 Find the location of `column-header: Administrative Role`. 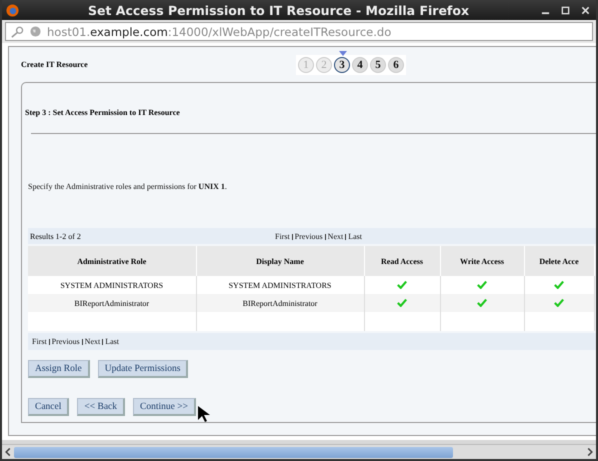

column-header: Administrative Role is located at coordinates (112, 261).